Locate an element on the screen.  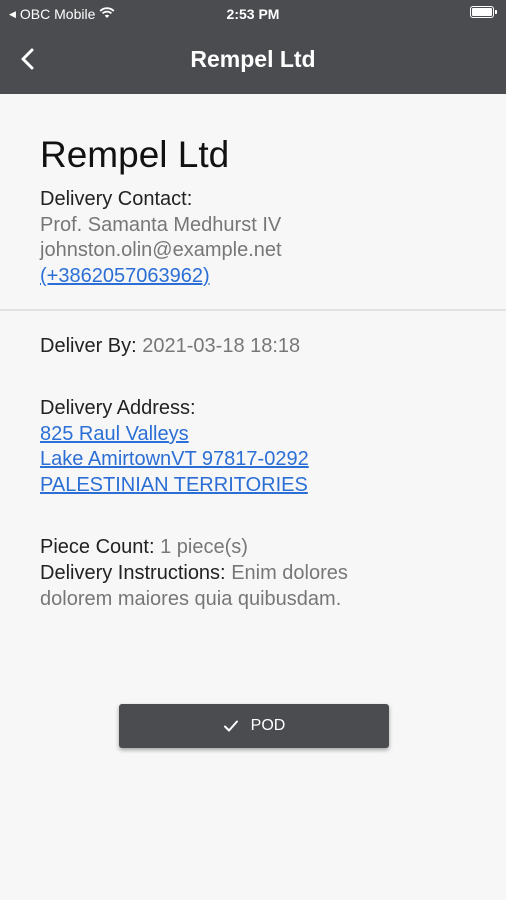
address-line1-link: 825 Raul Valleys is located at coordinates (114, 434).